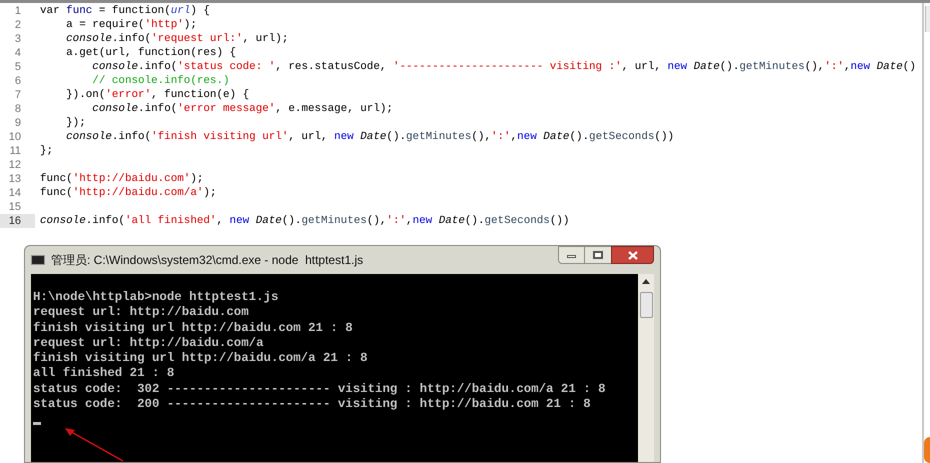  What do you see at coordinates (131, 25) in the screenshot?
I see `code-line: a = require('http');` at bounding box center [131, 25].